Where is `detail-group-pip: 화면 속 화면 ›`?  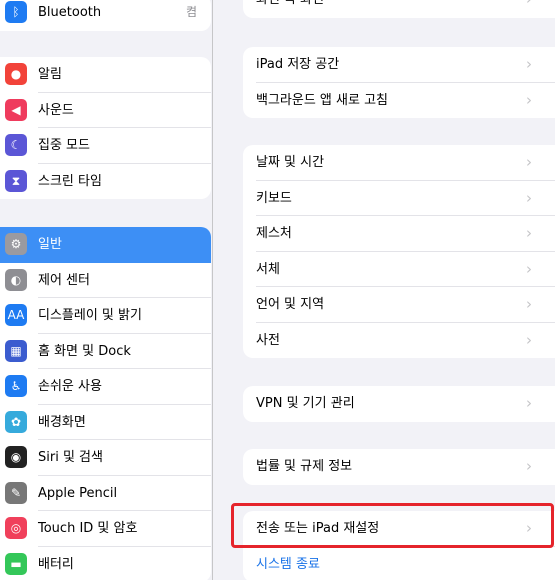
detail-group-pip: 화면 속 화면 › is located at coordinates (399, 9).